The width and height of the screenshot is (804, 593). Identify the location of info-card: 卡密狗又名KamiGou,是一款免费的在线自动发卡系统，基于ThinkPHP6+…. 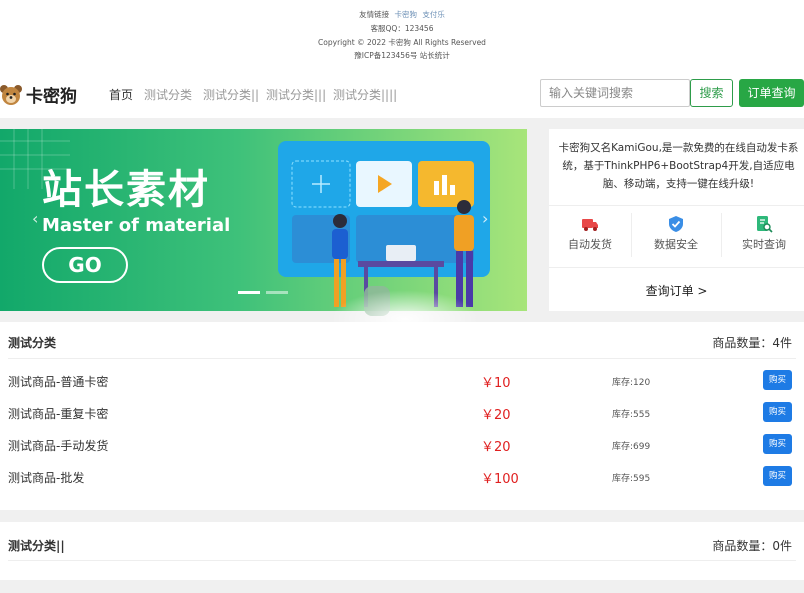
(676, 220).